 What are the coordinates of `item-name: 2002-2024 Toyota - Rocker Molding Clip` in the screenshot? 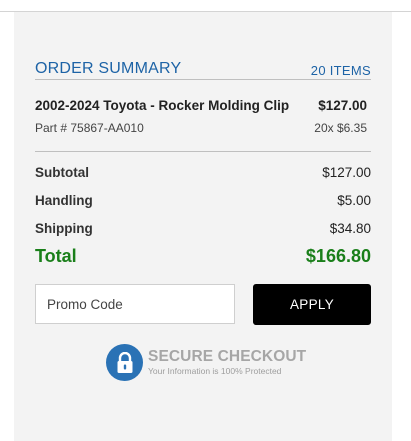 It's located at (162, 105).